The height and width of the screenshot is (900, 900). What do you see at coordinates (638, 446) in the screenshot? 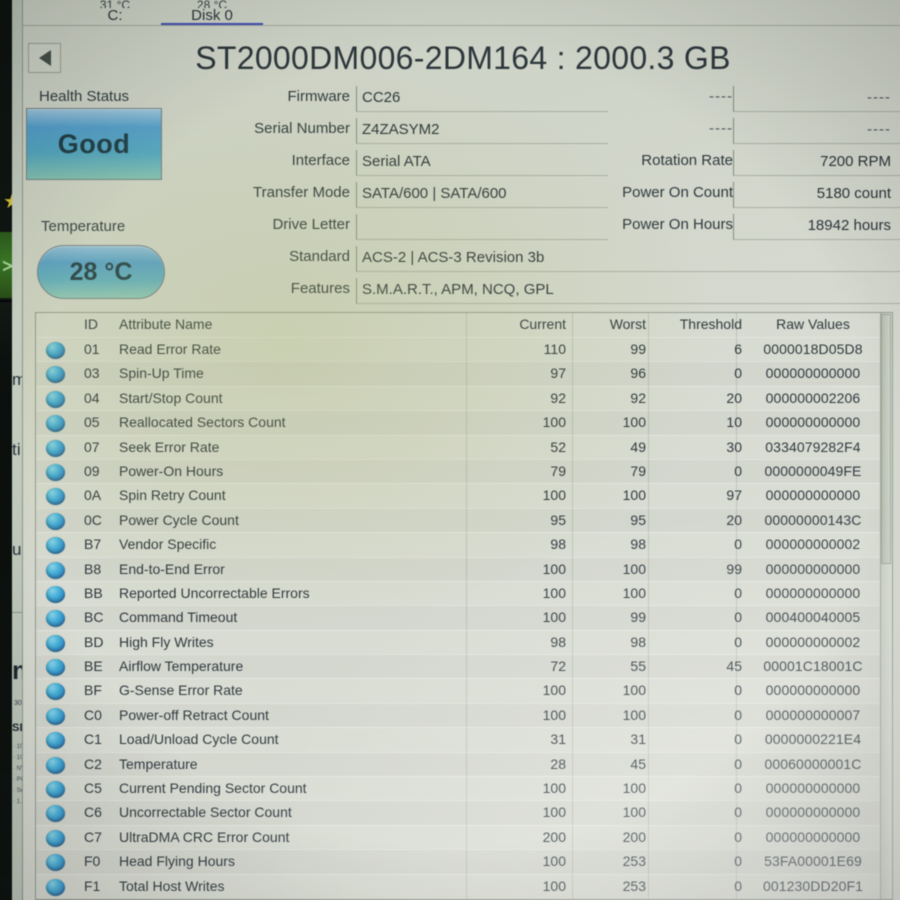
I see `cell-worst: 49` at bounding box center [638, 446].